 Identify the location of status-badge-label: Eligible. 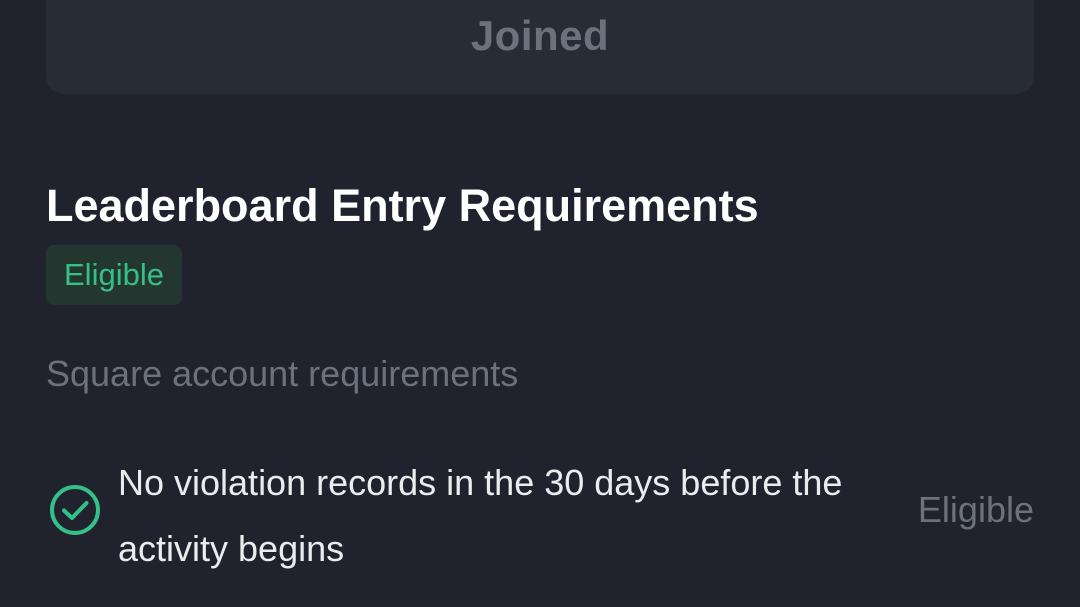
(114, 274).